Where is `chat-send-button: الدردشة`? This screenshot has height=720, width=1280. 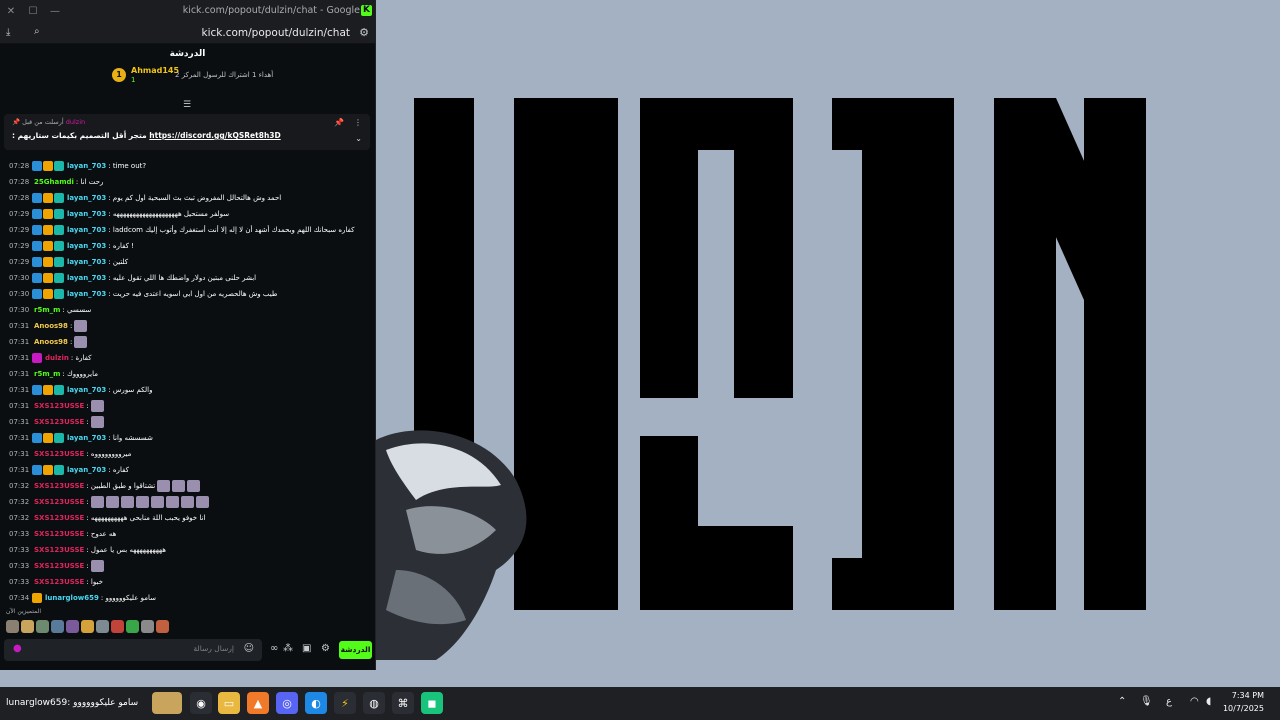 chat-send-button: الدردشة is located at coordinates (355, 650).